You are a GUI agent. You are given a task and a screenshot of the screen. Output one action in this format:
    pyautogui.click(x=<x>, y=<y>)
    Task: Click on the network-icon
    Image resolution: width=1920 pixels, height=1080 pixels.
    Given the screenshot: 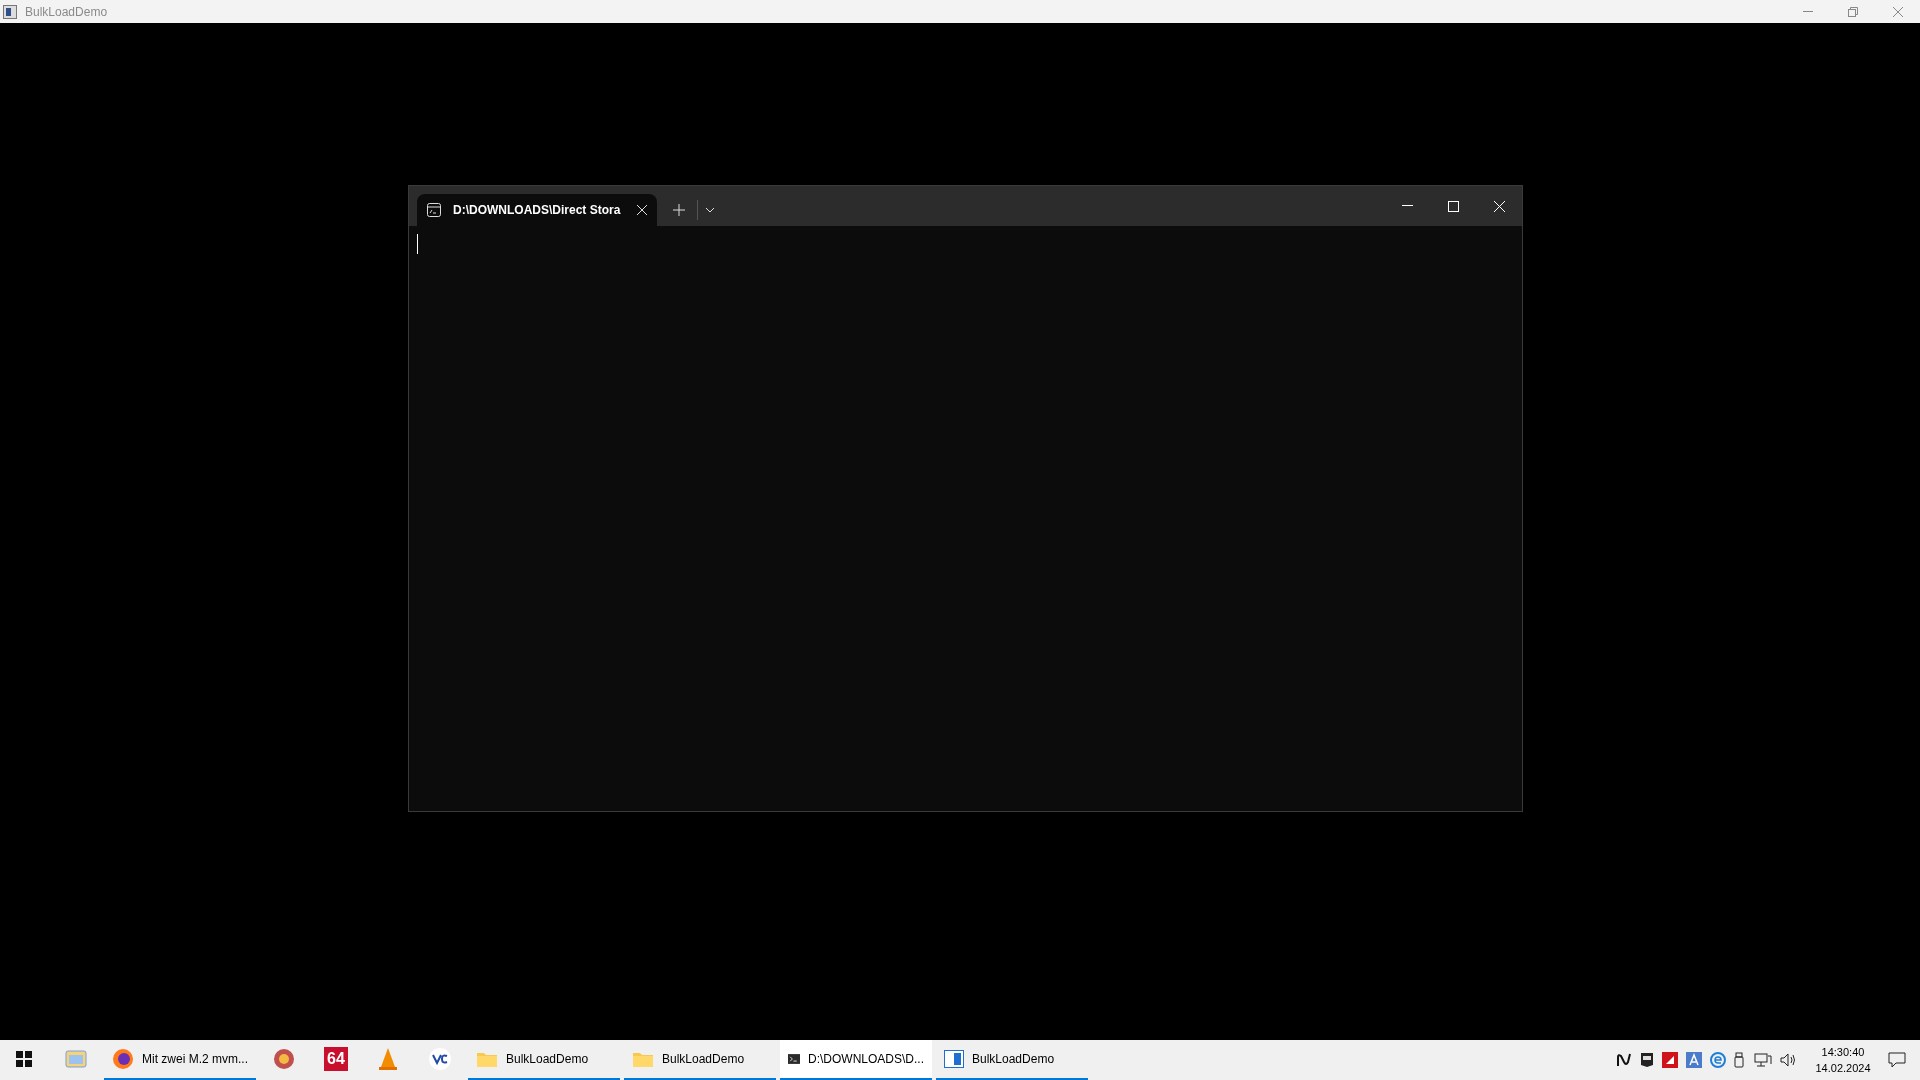 What is the action you would take?
    pyautogui.click(x=1763, y=1060)
    